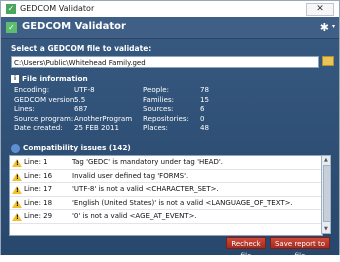  What do you see at coordinates (77, 147) in the screenshot?
I see `compat-label: Compatibility issues (142)` at bounding box center [77, 147].